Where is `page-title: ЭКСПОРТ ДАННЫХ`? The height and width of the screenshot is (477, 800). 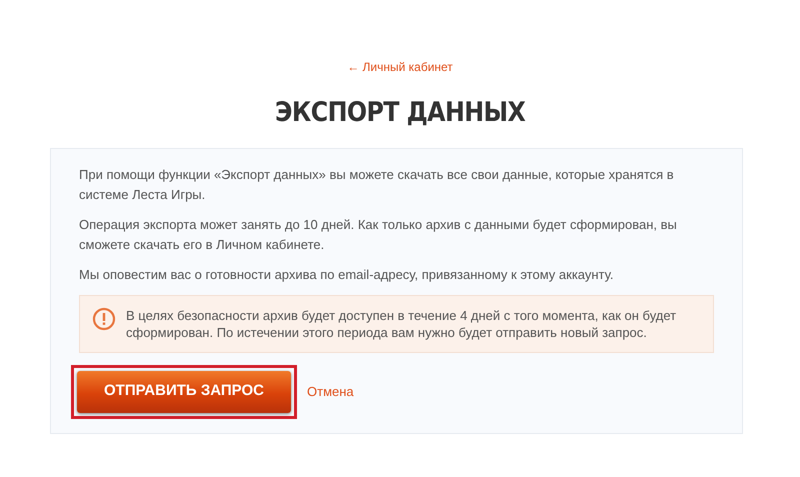 page-title: ЭКСПОРТ ДАННЫХ is located at coordinates (400, 113).